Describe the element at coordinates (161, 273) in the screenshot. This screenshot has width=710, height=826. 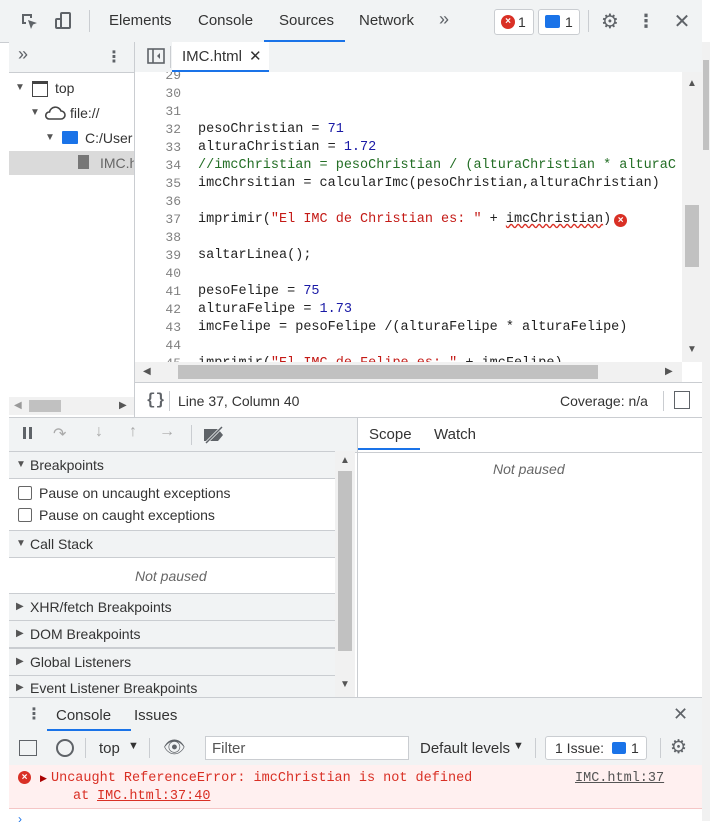
I see `line-number: 40` at that location.